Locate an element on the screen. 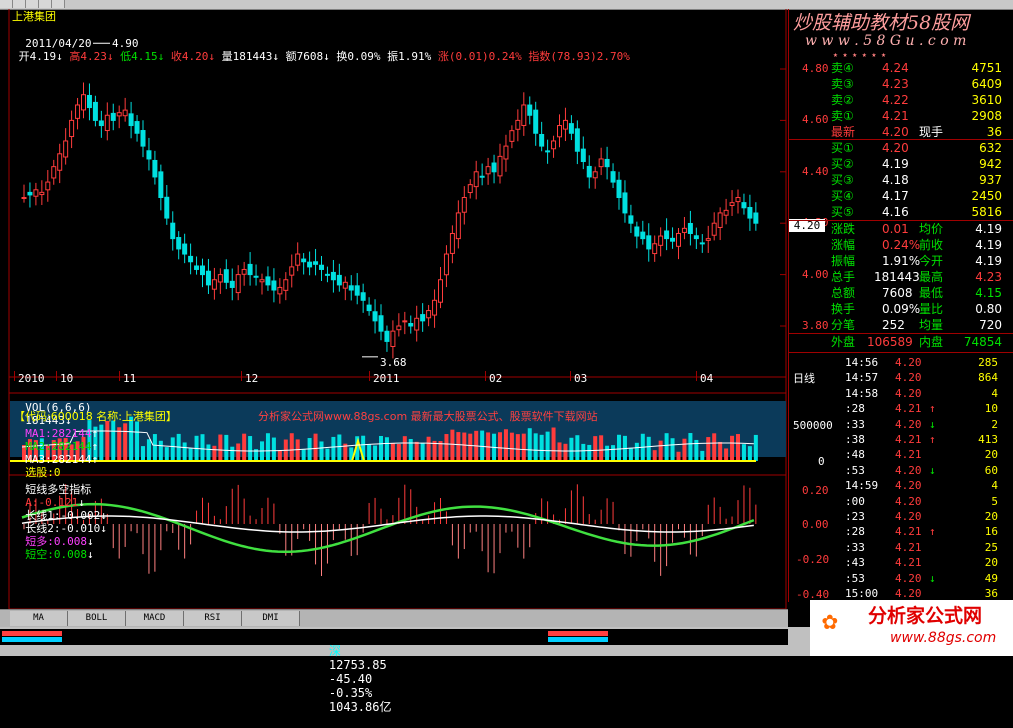  index-ticker: 深 12753.85 -45.40 -0.35% 1043.86亿 is located at coordinates (394, 671).